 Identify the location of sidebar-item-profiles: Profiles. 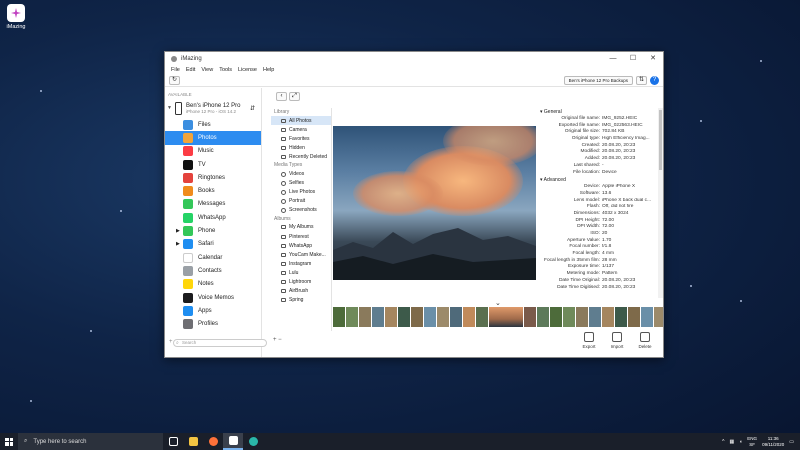
(213, 323).